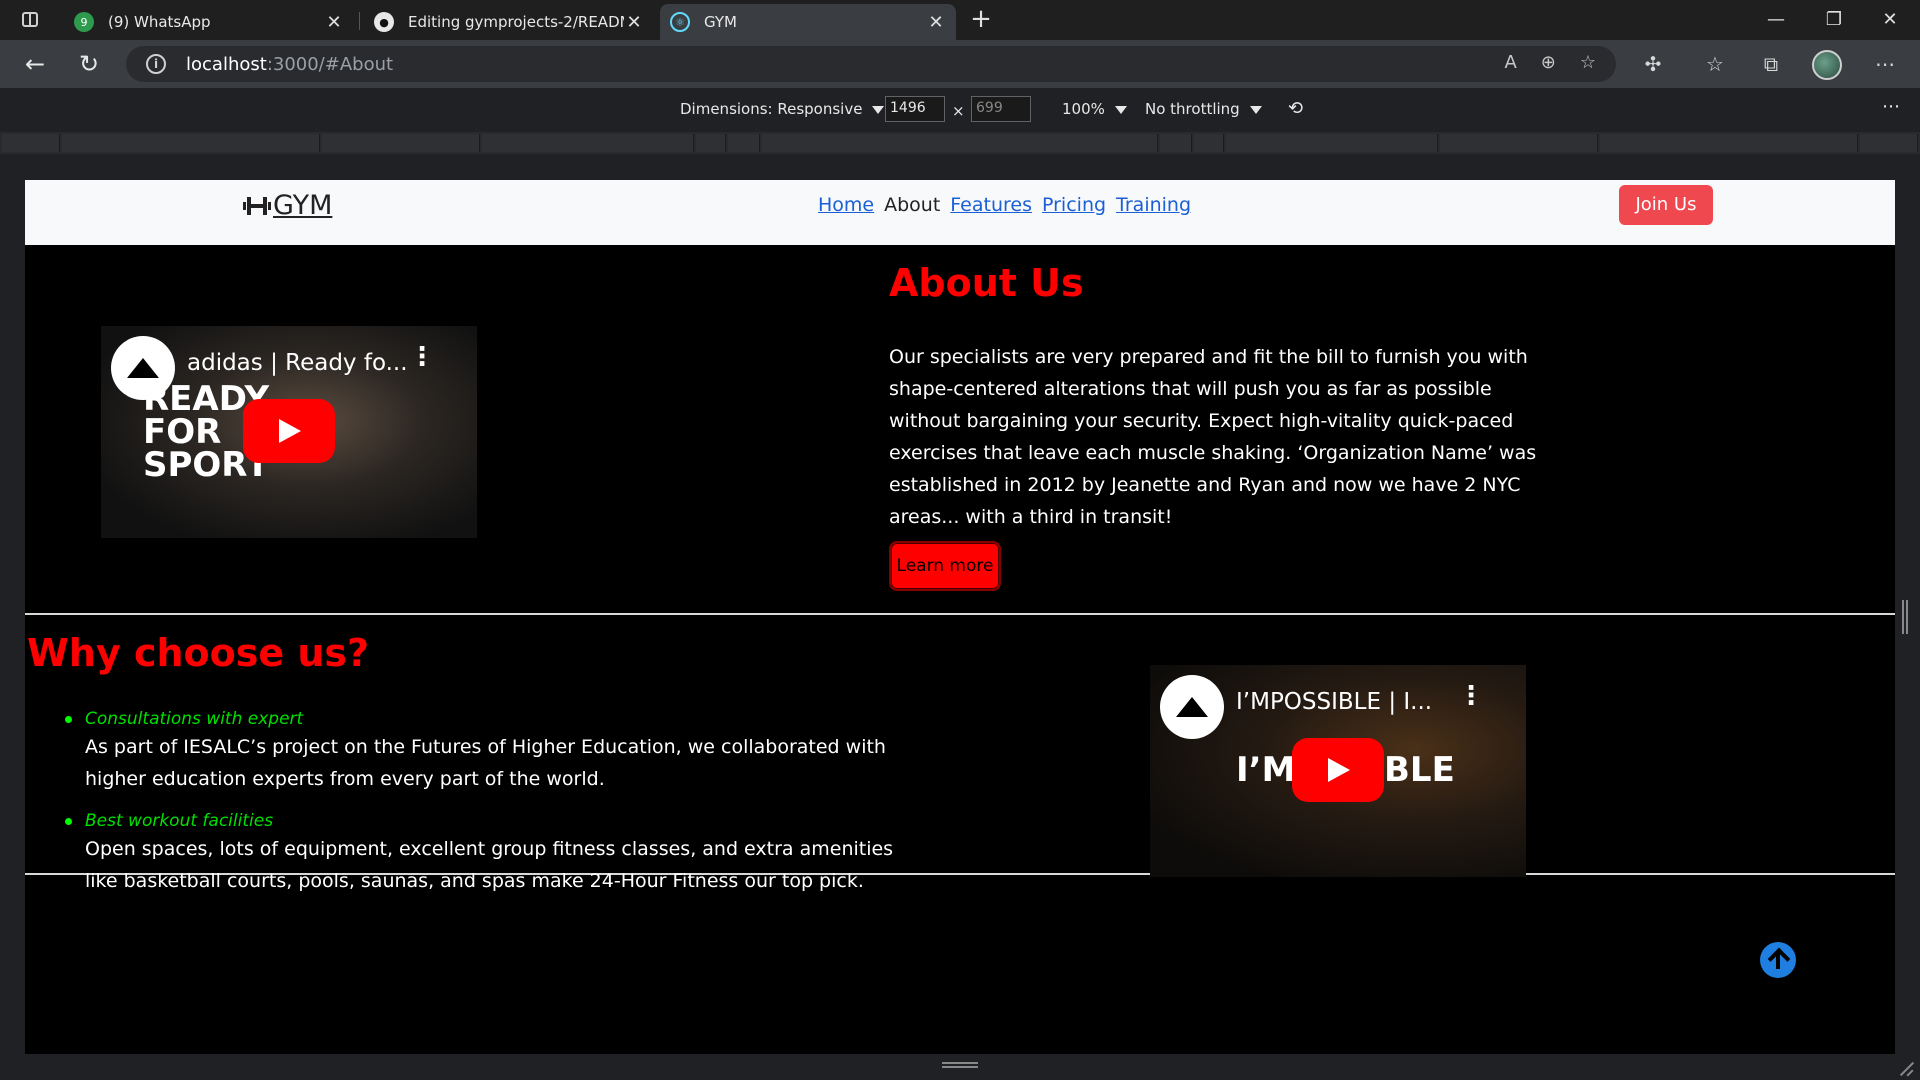 Image resolution: width=1920 pixels, height=1080 pixels. Describe the element at coordinates (1083, 109) in the screenshot. I see `zoom-label: 100%` at that location.